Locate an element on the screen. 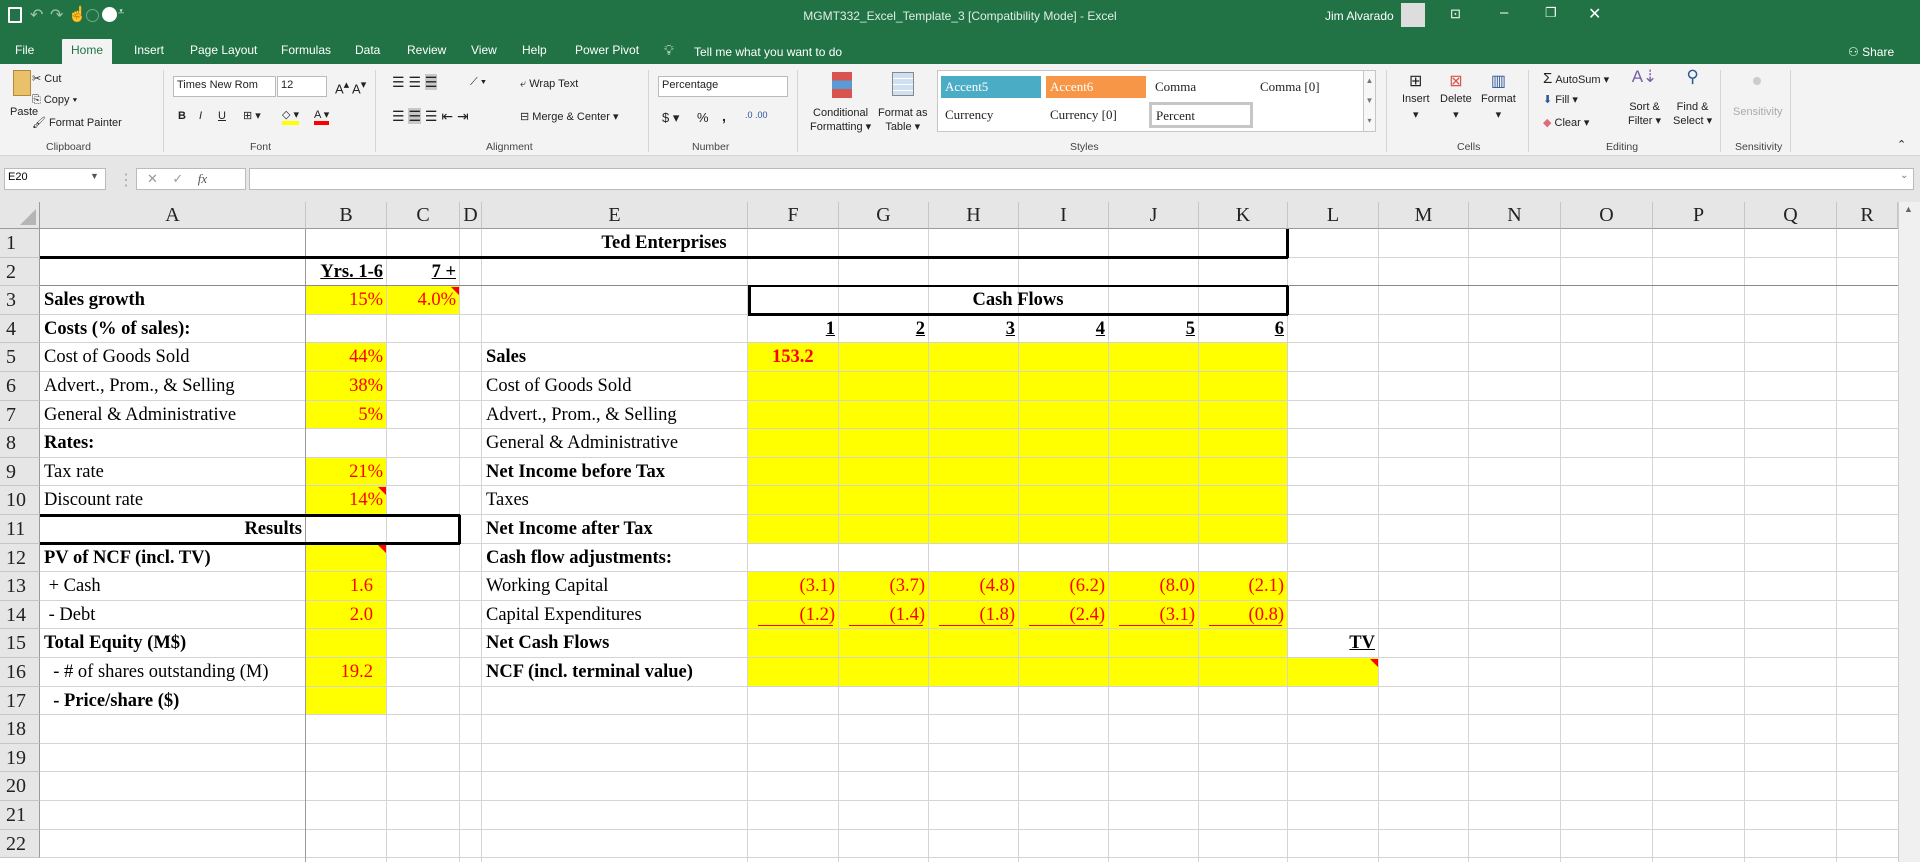 The width and height of the screenshot is (1920, 862). cell-b13: 1.6 is located at coordinates (346, 586).